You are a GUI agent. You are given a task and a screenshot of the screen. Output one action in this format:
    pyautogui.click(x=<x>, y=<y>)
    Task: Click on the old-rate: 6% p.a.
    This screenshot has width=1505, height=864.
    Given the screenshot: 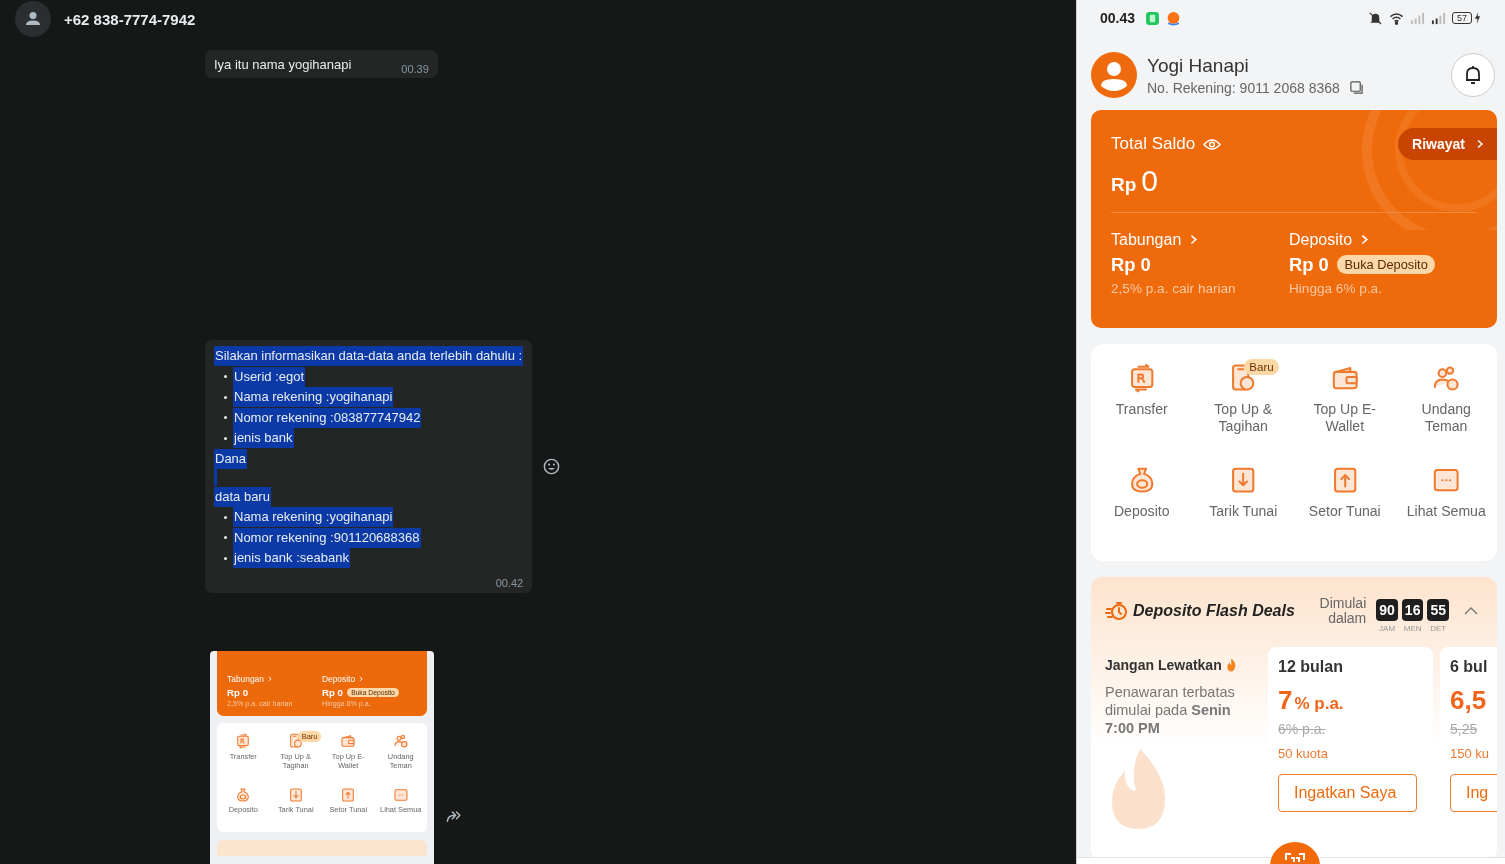 What is the action you would take?
    pyautogui.click(x=1302, y=729)
    